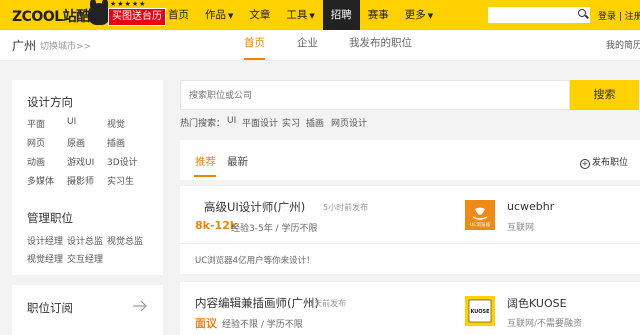 This screenshot has width=640, height=335. What do you see at coordinates (341, 15) in the screenshot?
I see `nav-jobs: 招聘` at bounding box center [341, 15].